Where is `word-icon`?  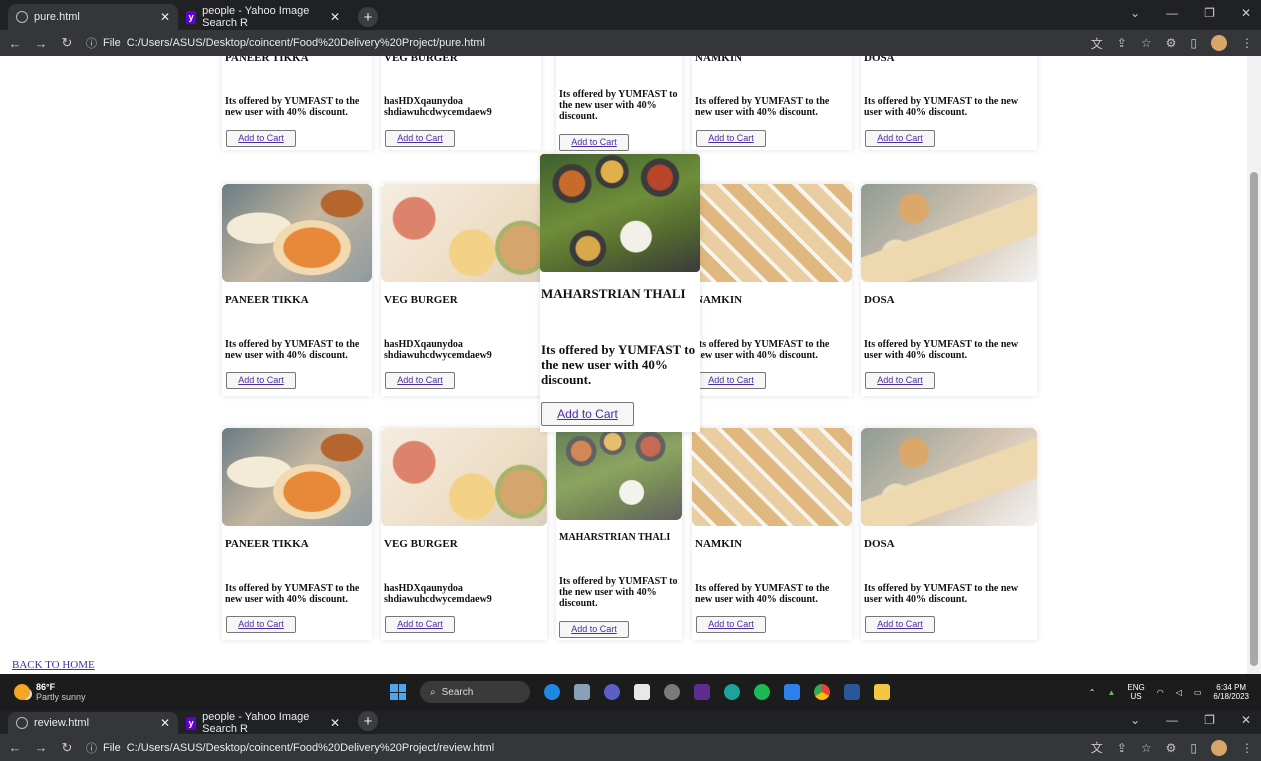
word-icon is located at coordinates (852, 692).